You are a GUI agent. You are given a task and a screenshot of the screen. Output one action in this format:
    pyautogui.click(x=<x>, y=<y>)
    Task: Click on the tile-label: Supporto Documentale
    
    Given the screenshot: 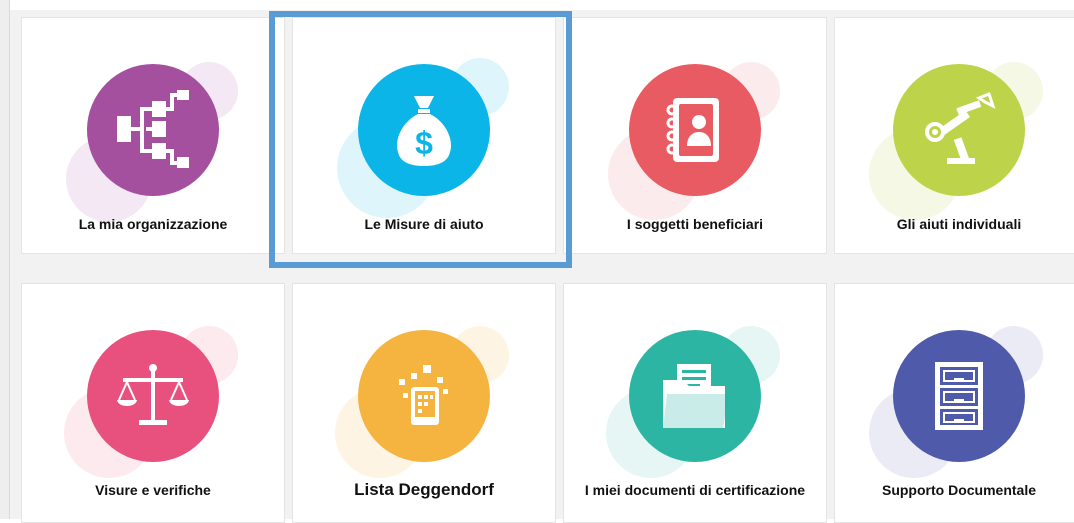 What is the action you would take?
    pyautogui.click(x=958, y=490)
    